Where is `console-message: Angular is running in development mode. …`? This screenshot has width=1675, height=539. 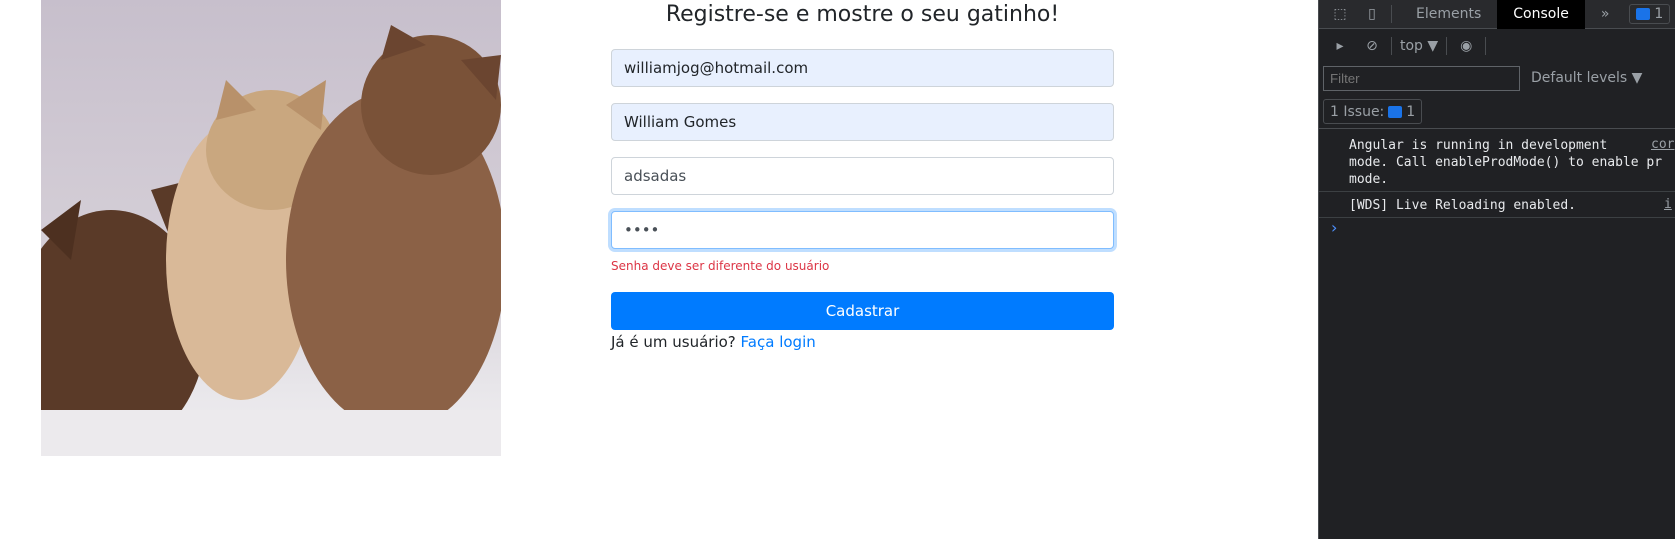
console-message: Angular is running in development mode. … is located at coordinates (1497, 163).